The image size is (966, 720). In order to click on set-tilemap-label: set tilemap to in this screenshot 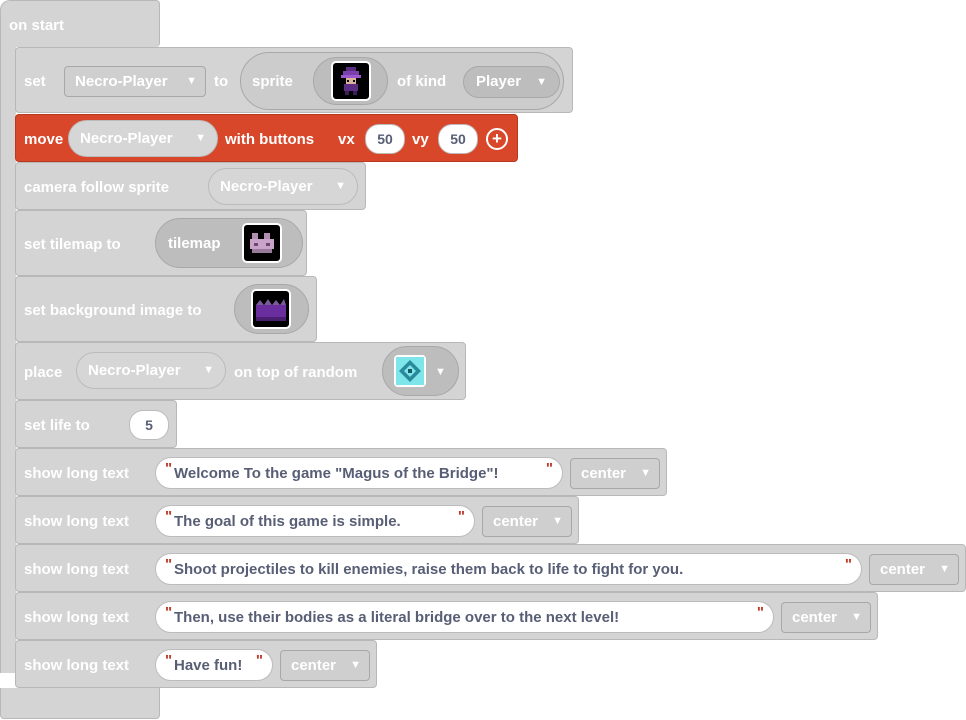, I will do `click(72, 244)`.